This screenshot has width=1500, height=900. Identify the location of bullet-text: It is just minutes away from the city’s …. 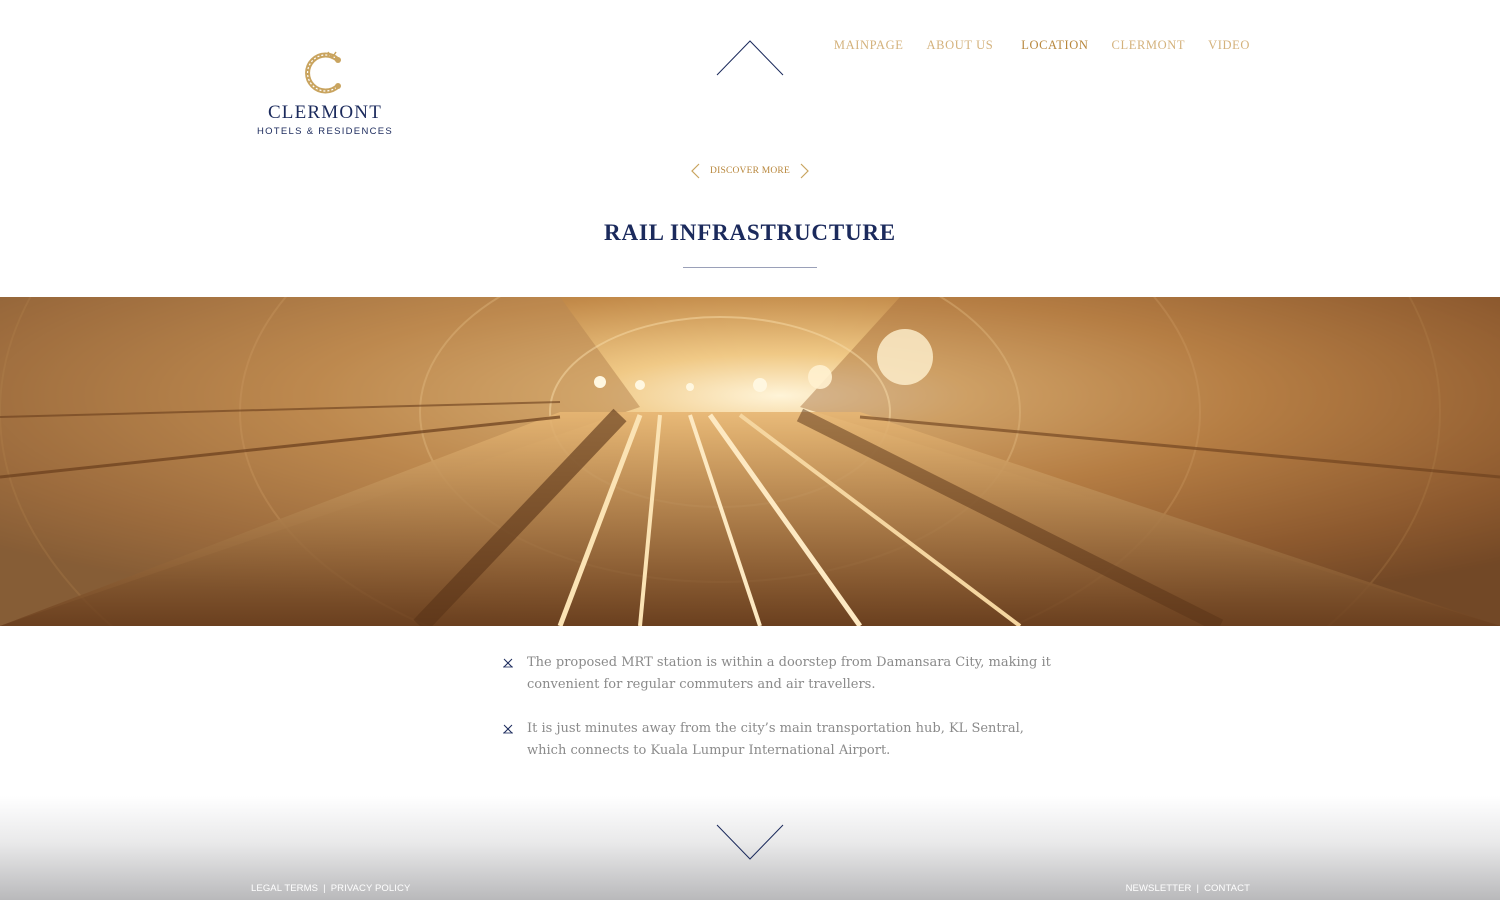
(775, 739).